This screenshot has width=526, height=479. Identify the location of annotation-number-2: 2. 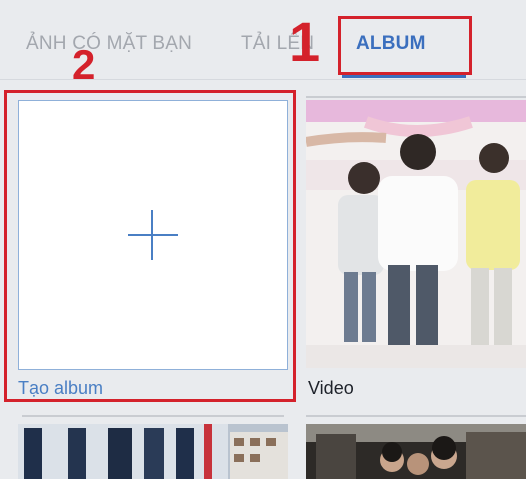
(84, 64).